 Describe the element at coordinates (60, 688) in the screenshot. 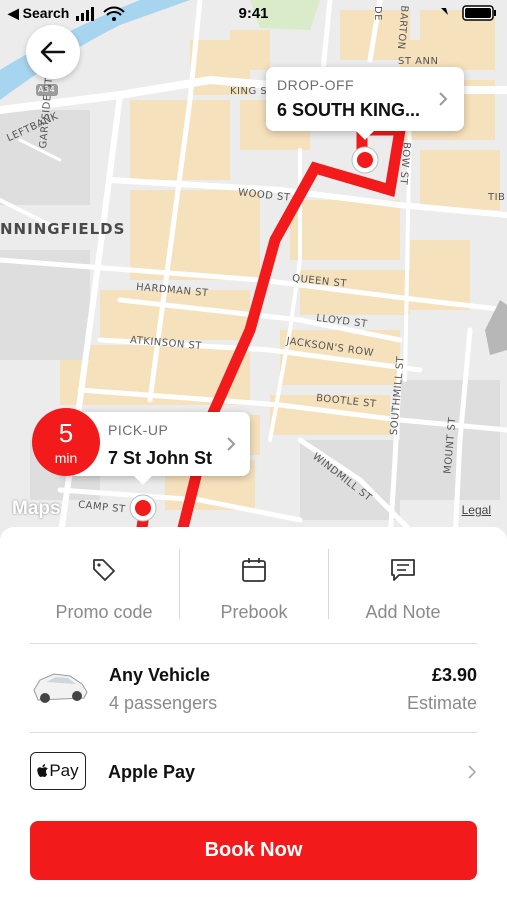

I see `car-icon` at that location.